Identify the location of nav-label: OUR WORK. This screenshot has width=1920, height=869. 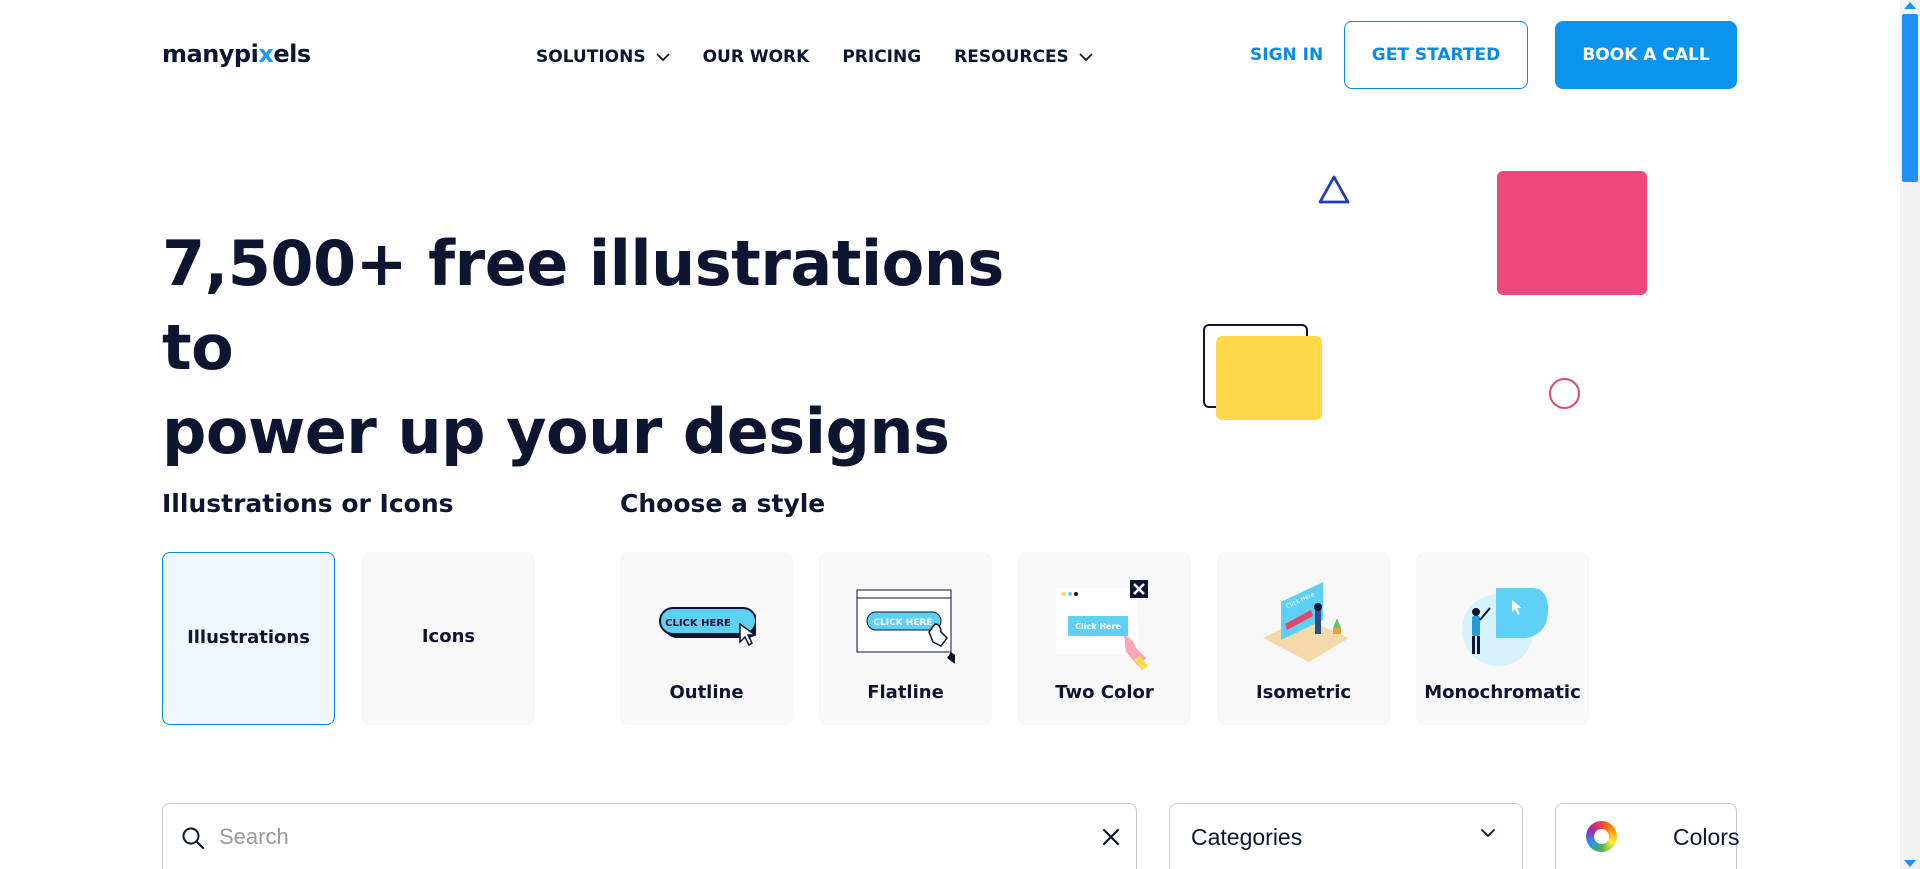
(756, 57).